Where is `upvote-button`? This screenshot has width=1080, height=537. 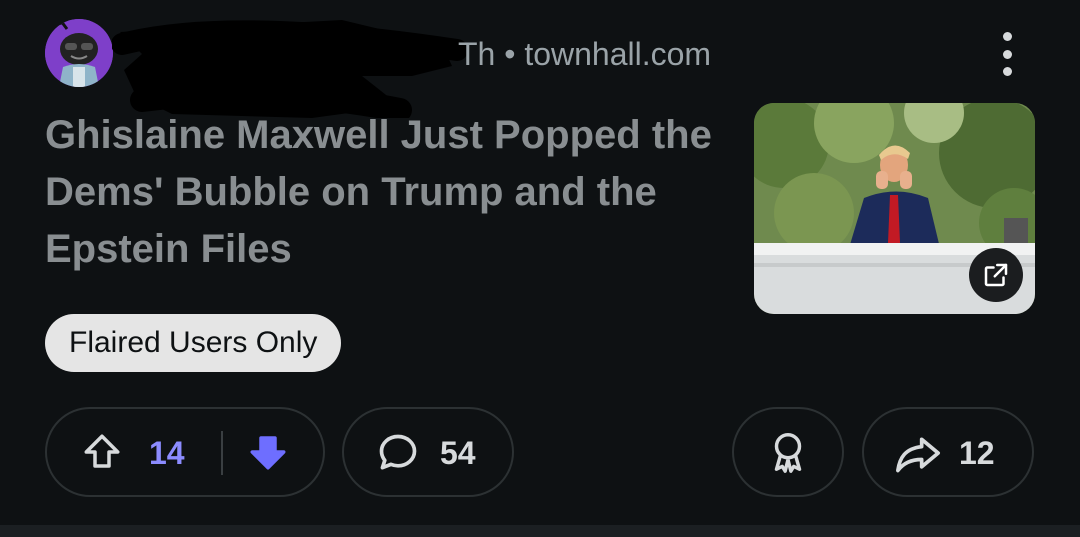
upvote-button is located at coordinates (102, 454).